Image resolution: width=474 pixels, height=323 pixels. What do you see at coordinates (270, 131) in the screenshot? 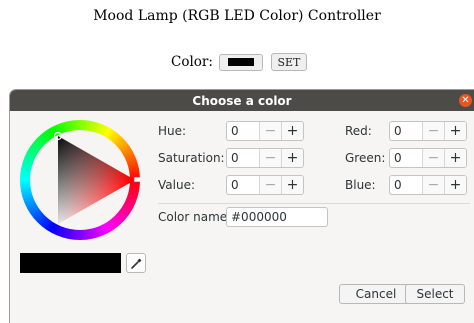
I see `hue-minus-button: −` at bounding box center [270, 131].